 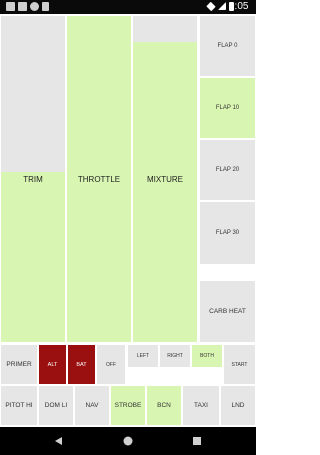 I want to click on beacon-light-switch: BCN, so click(x=164, y=405).